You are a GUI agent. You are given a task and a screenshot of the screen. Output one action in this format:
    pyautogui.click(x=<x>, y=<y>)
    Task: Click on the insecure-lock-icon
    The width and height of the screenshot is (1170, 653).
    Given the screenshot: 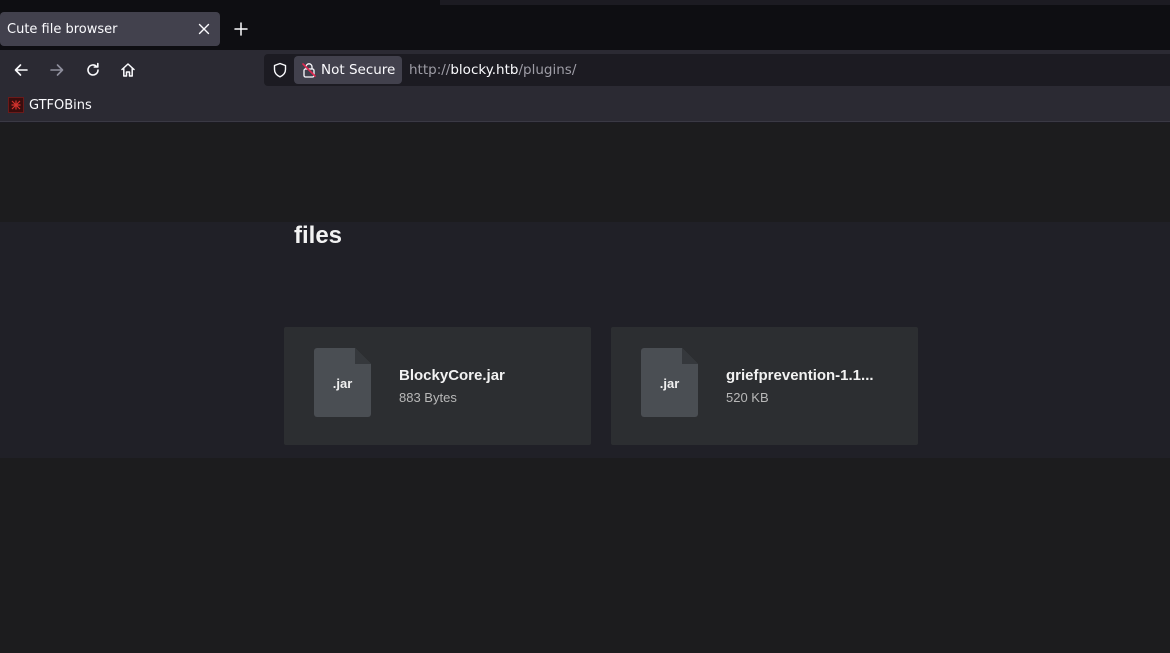 What is the action you would take?
    pyautogui.click(x=309, y=70)
    